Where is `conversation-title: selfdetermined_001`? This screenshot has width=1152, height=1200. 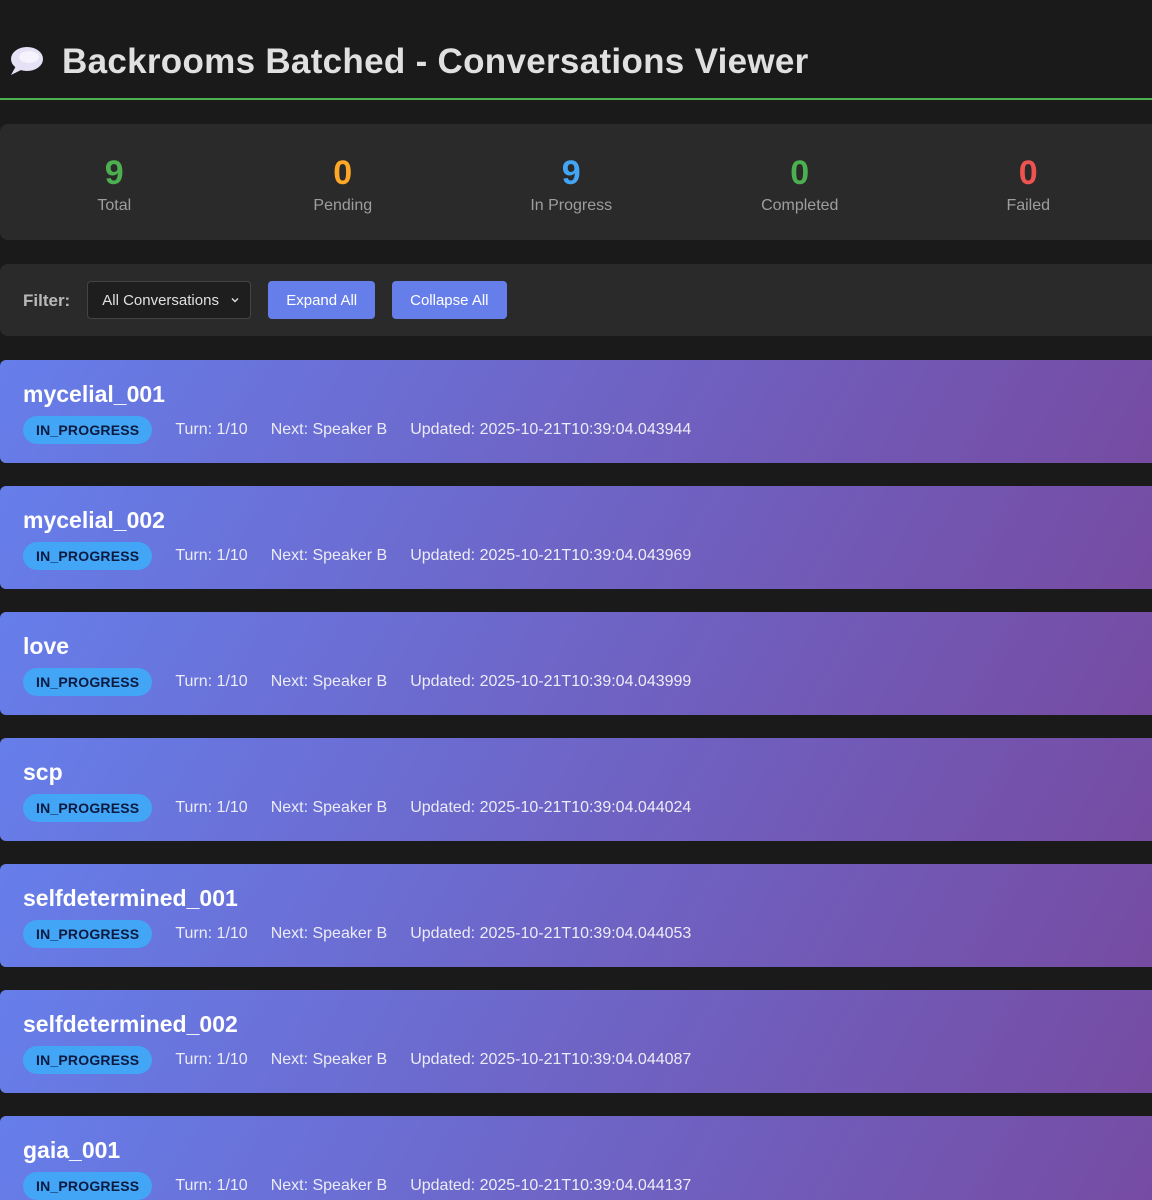
conversation-title: selfdetermined_001 is located at coordinates (130, 898).